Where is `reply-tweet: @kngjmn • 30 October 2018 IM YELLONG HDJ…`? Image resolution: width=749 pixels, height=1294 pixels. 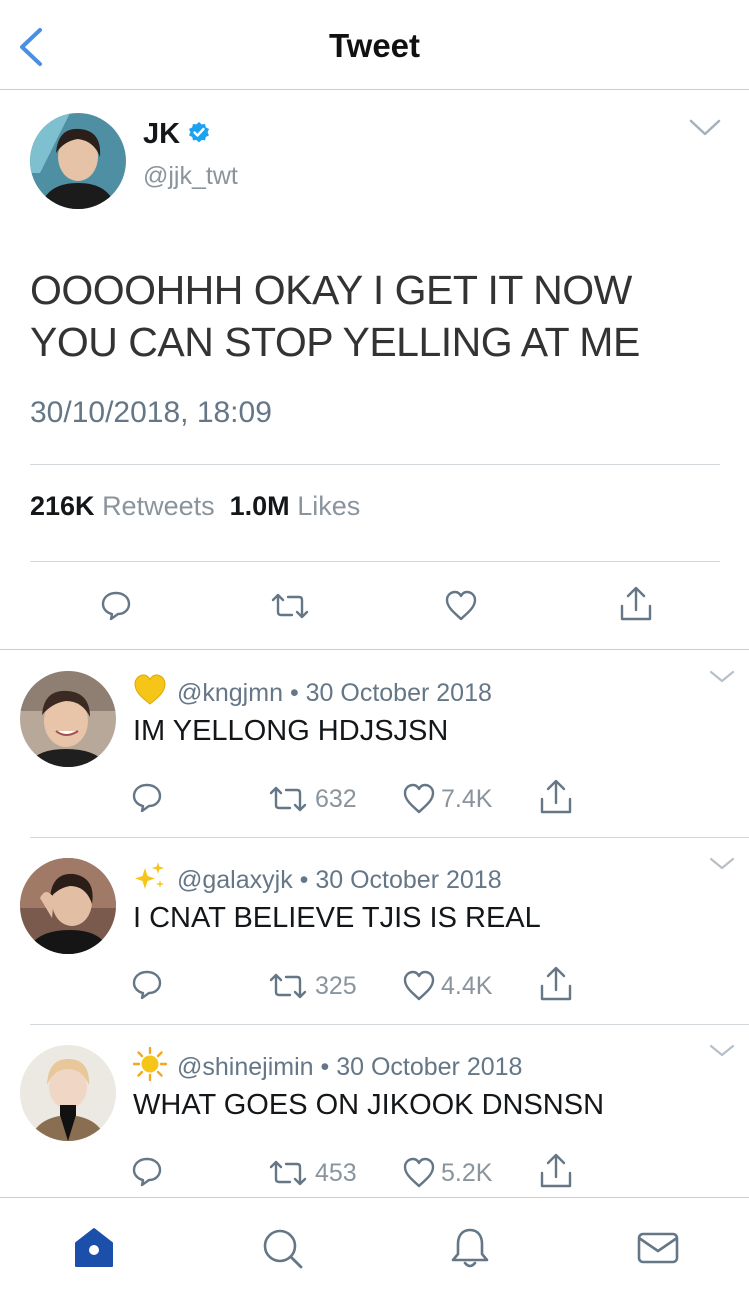
reply-tweet: @kngjmn • 30 October 2018 IM YELLONG HDJ… is located at coordinates (374, 744).